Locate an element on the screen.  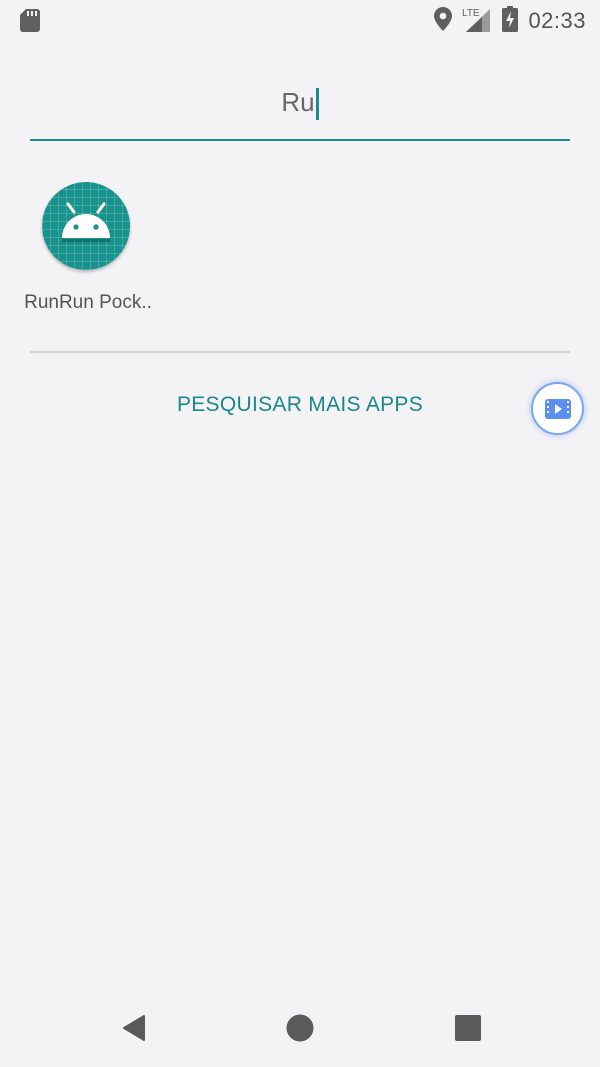
recents-button is located at coordinates (468, 1028).